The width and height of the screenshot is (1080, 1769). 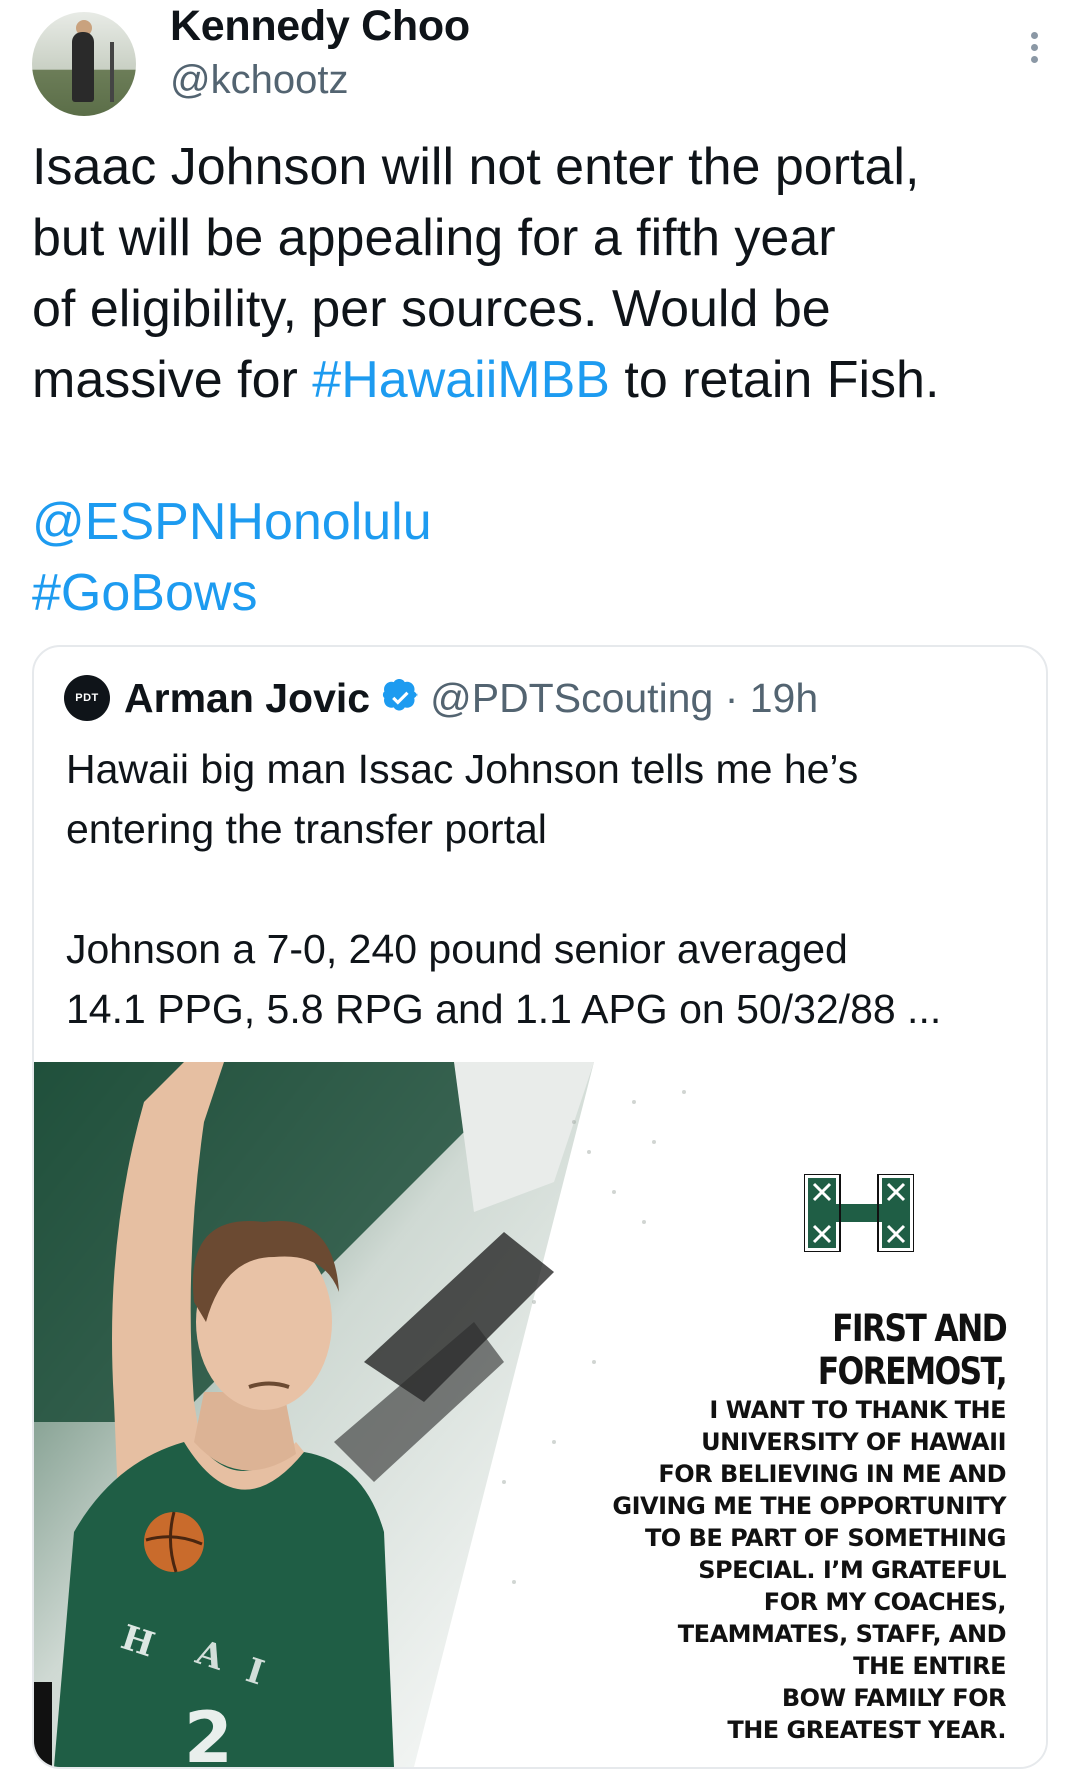 I want to click on statement-line: GIVING ME THE OPPORTUNITY, so click(x=809, y=1506).